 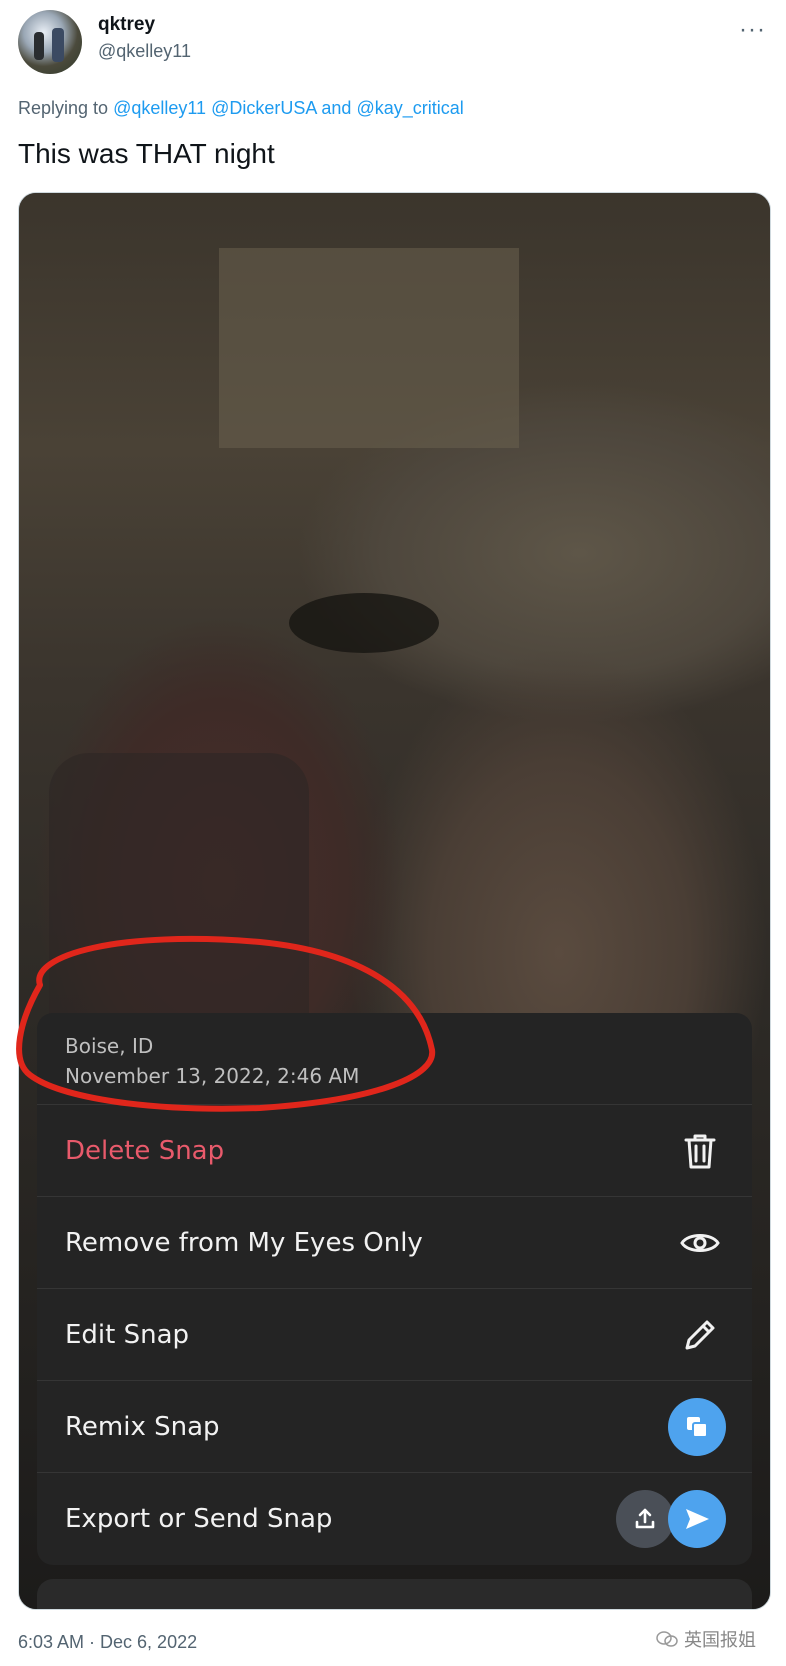 What do you see at coordinates (364, 623) in the screenshot?
I see `photo-stool` at bounding box center [364, 623].